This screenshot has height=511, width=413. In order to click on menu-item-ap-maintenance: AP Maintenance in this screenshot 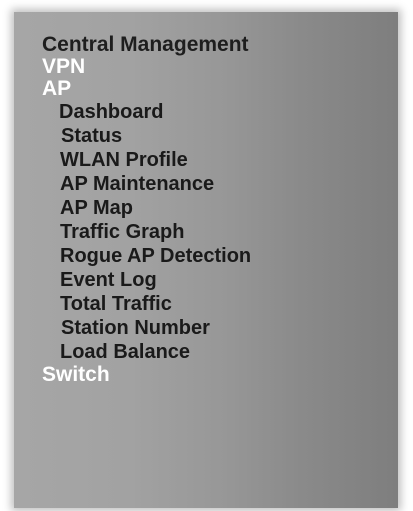, I will do `click(220, 184)`.